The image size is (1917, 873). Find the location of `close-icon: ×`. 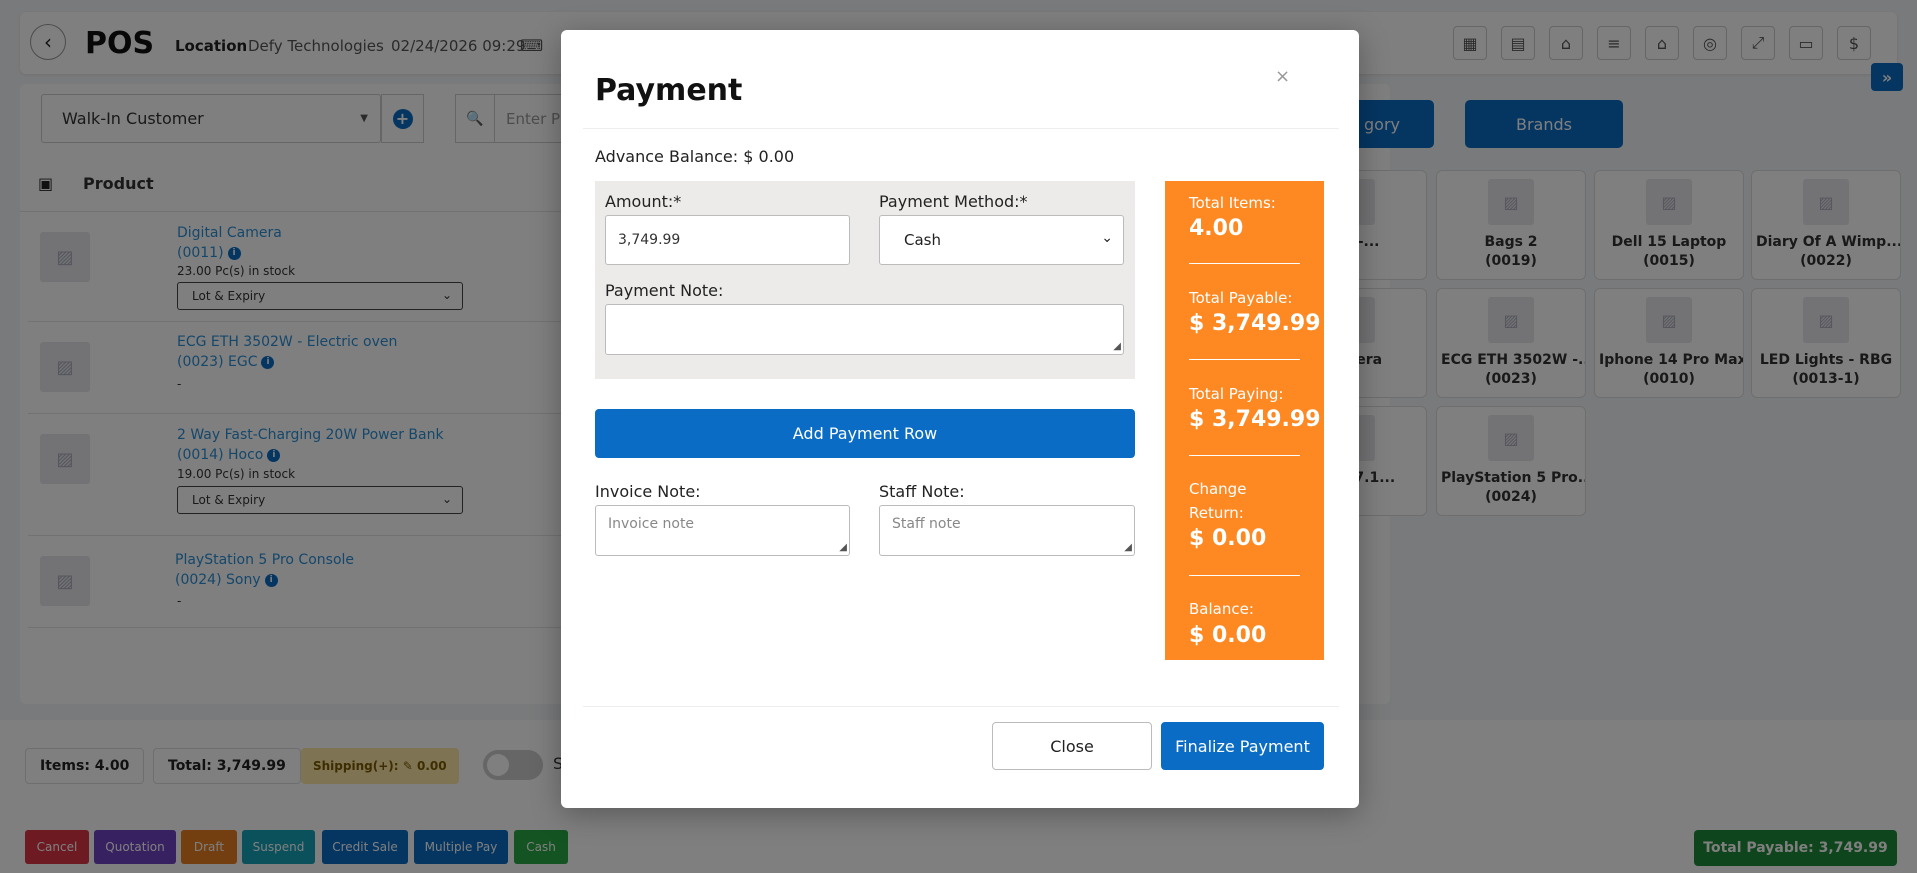

close-icon: × is located at coordinates (1282, 76).